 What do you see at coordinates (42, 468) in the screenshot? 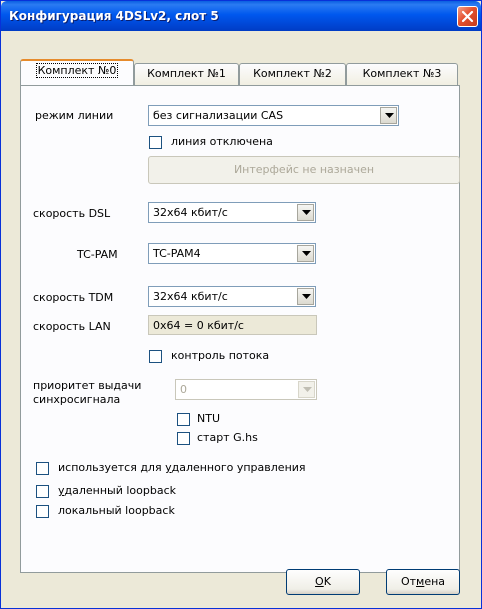
I see `remote-control-checkbox` at bounding box center [42, 468].